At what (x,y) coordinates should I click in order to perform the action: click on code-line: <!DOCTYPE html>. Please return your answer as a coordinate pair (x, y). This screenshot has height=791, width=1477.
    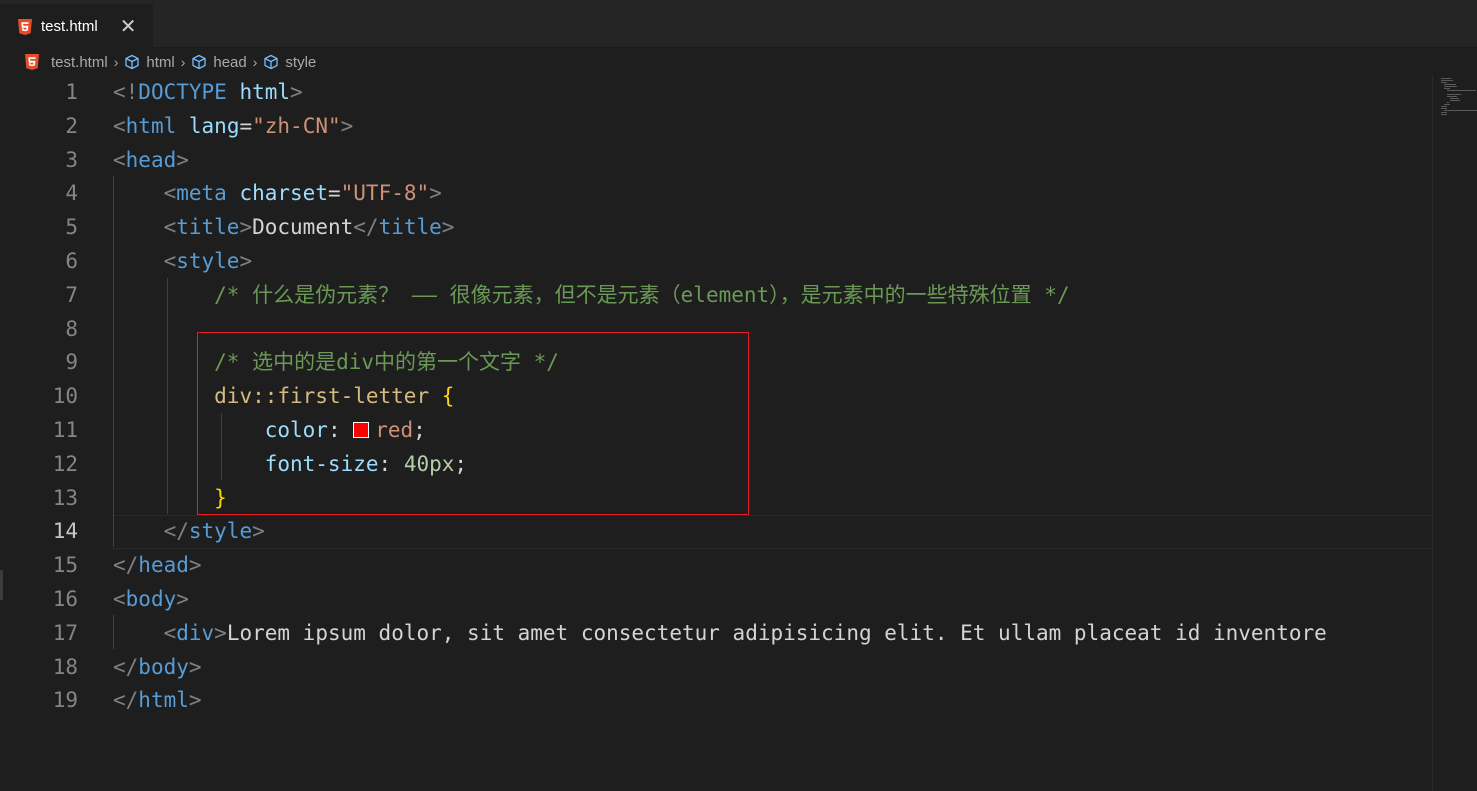
    Looking at the image, I should click on (208, 92).